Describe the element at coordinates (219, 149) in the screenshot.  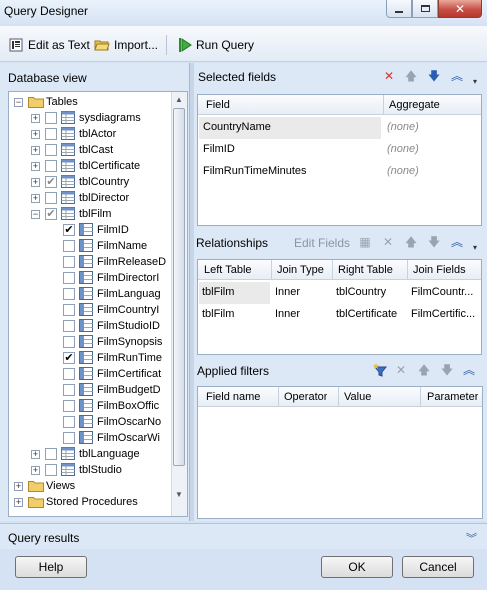
I see `field-cell: FilmID` at that location.